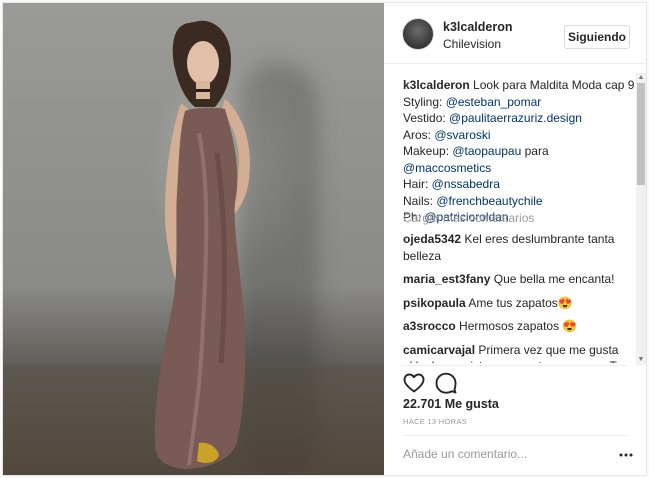  I want to click on heart-icon, so click(414, 383).